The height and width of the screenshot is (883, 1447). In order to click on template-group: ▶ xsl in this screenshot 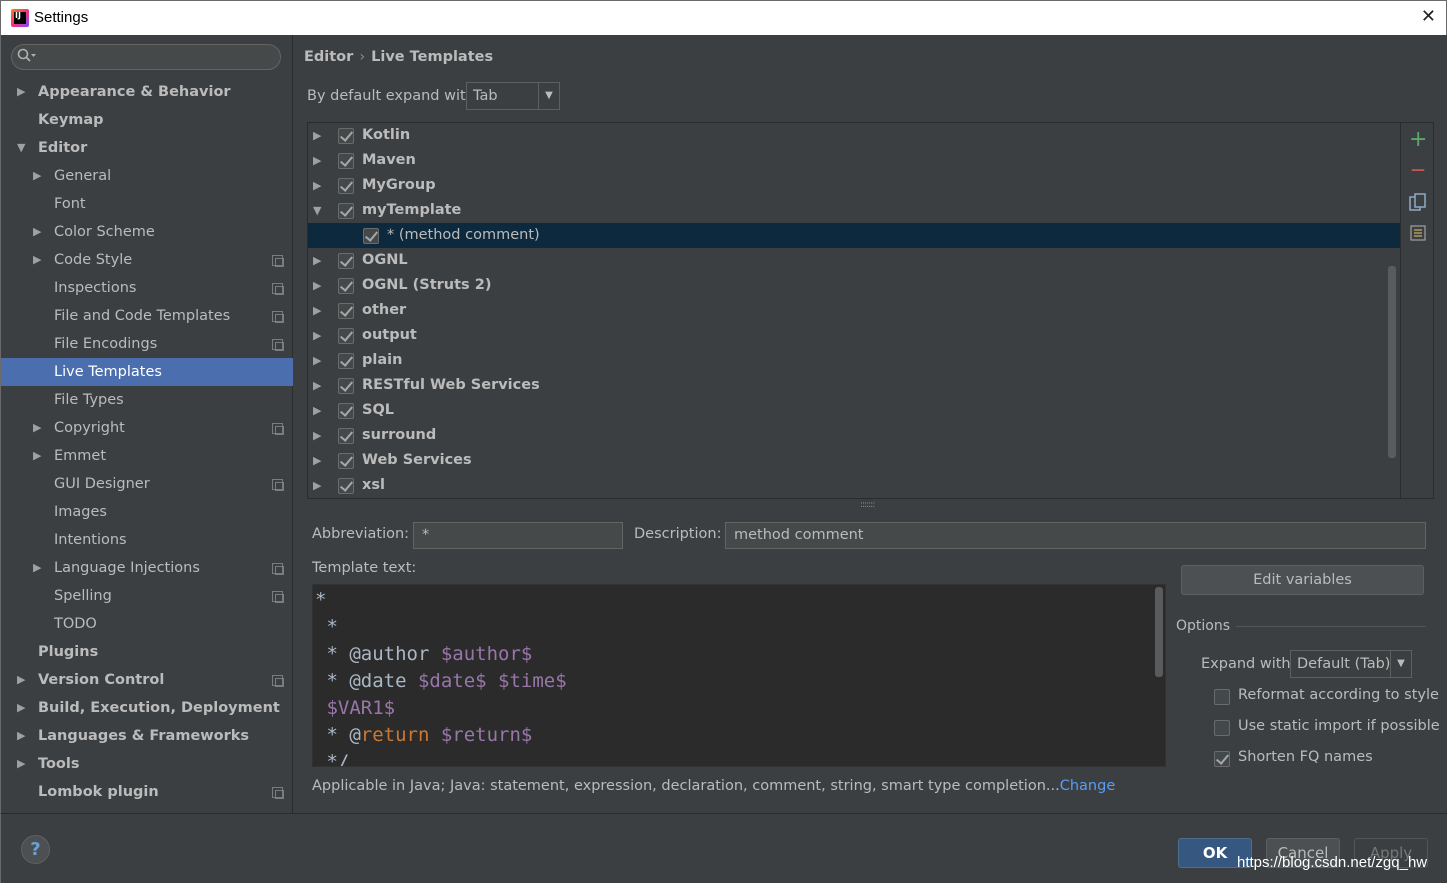, I will do `click(854, 485)`.